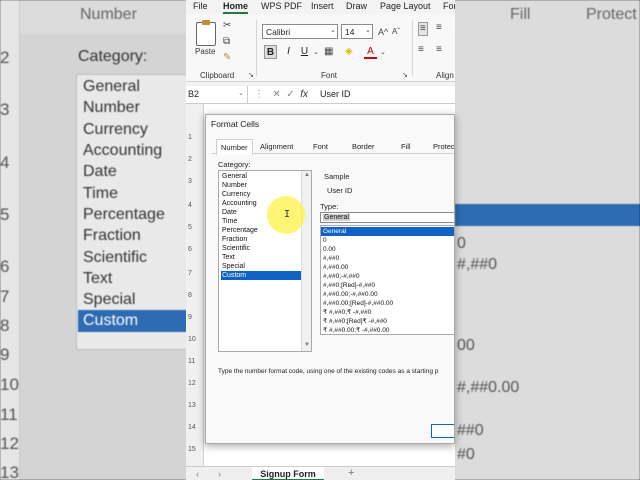 The image size is (640, 480). Describe the element at coordinates (387, 258) in the screenshot. I see `type-item: #,##0` at that location.